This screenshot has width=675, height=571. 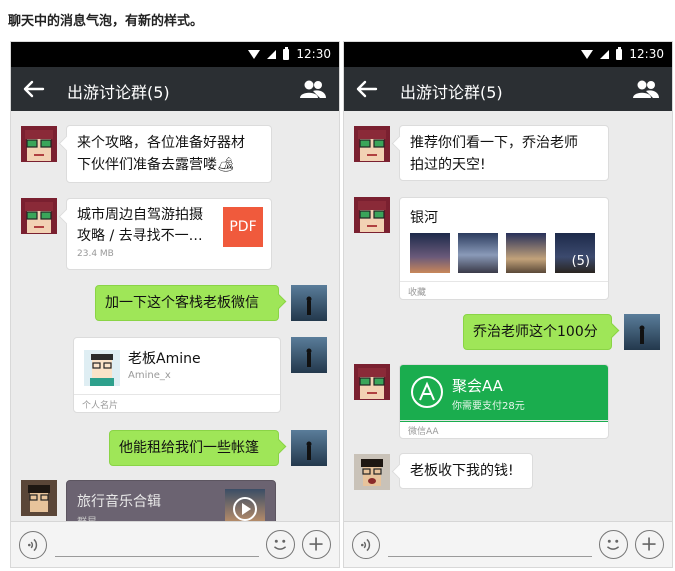 What do you see at coordinates (156, 165) in the screenshot?
I see `message-text: 下伙伴们准备去露营喽🏕` at bounding box center [156, 165].